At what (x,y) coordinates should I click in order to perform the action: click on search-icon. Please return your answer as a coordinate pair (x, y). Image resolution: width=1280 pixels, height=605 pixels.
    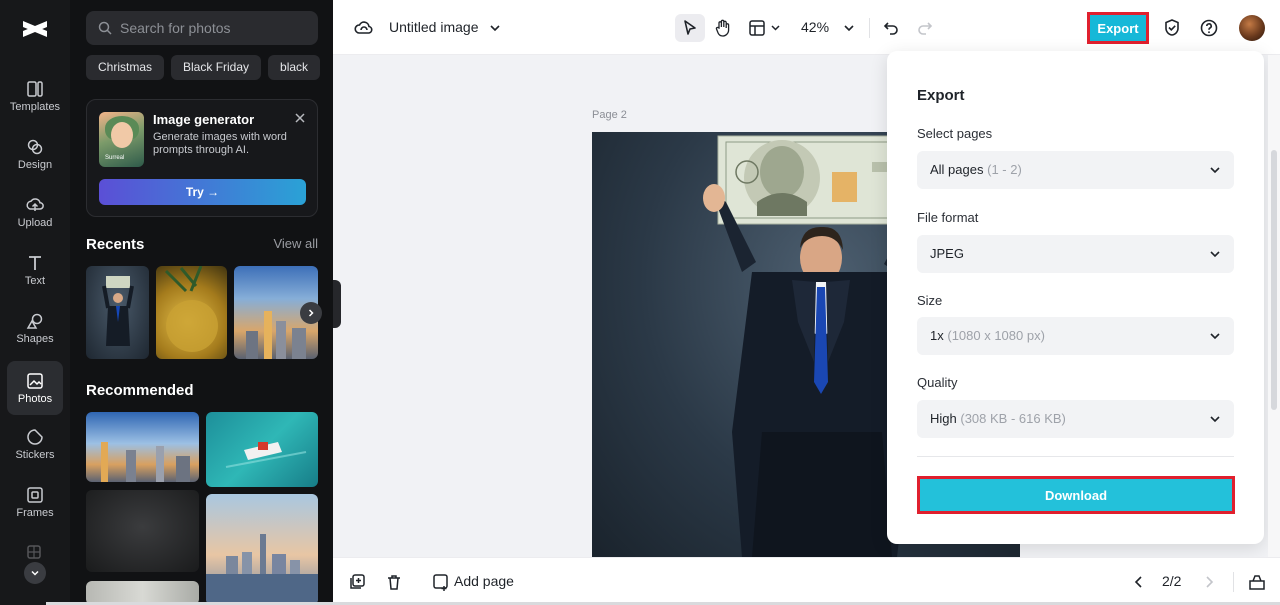
    Looking at the image, I should click on (105, 28).